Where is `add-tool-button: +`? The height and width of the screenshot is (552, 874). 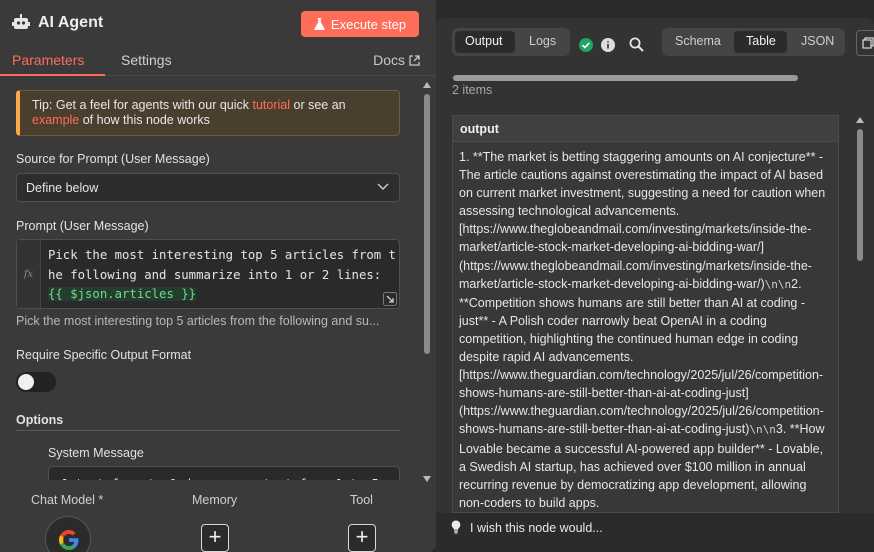
add-tool-button: + is located at coordinates (362, 538).